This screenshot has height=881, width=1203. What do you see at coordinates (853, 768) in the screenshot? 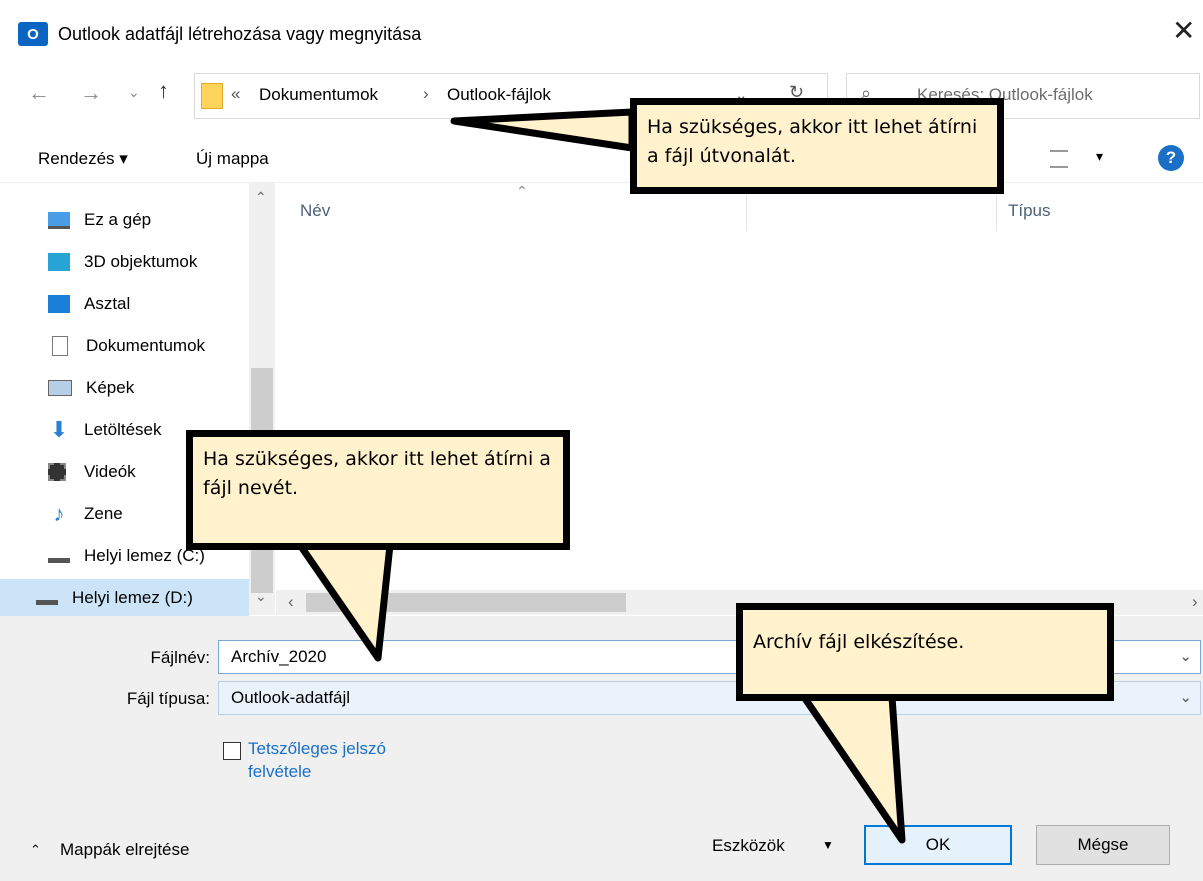
I see `ok-callout-pointer` at bounding box center [853, 768].